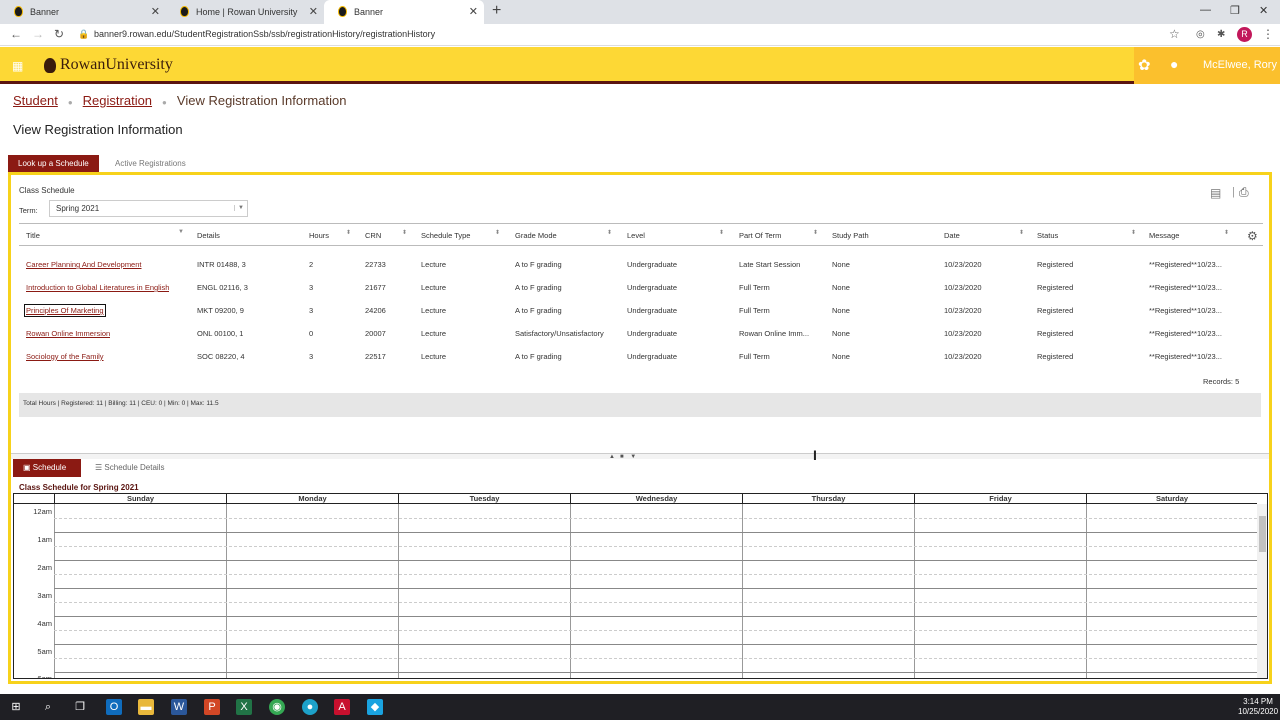 This screenshot has height=720, width=1280. What do you see at coordinates (1262, 534) in the screenshot?
I see `scrollbar-thumb` at bounding box center [1262, 534].